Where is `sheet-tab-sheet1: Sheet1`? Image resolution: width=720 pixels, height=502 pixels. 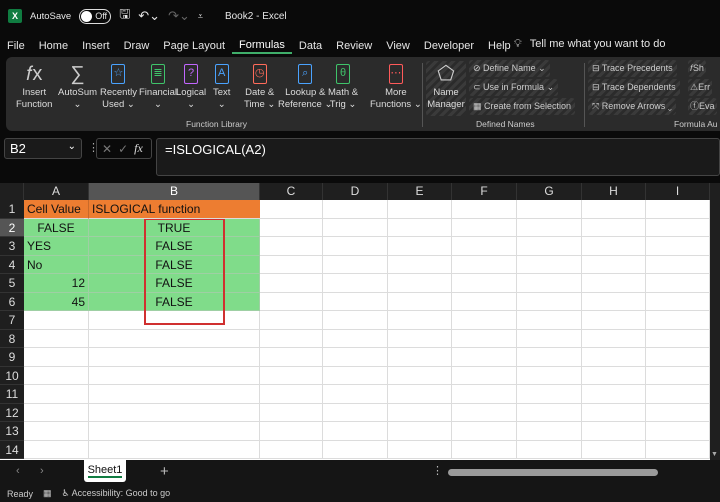
sheet-tab-sheet1: Sheet1 is located at coordinates (105, 471).